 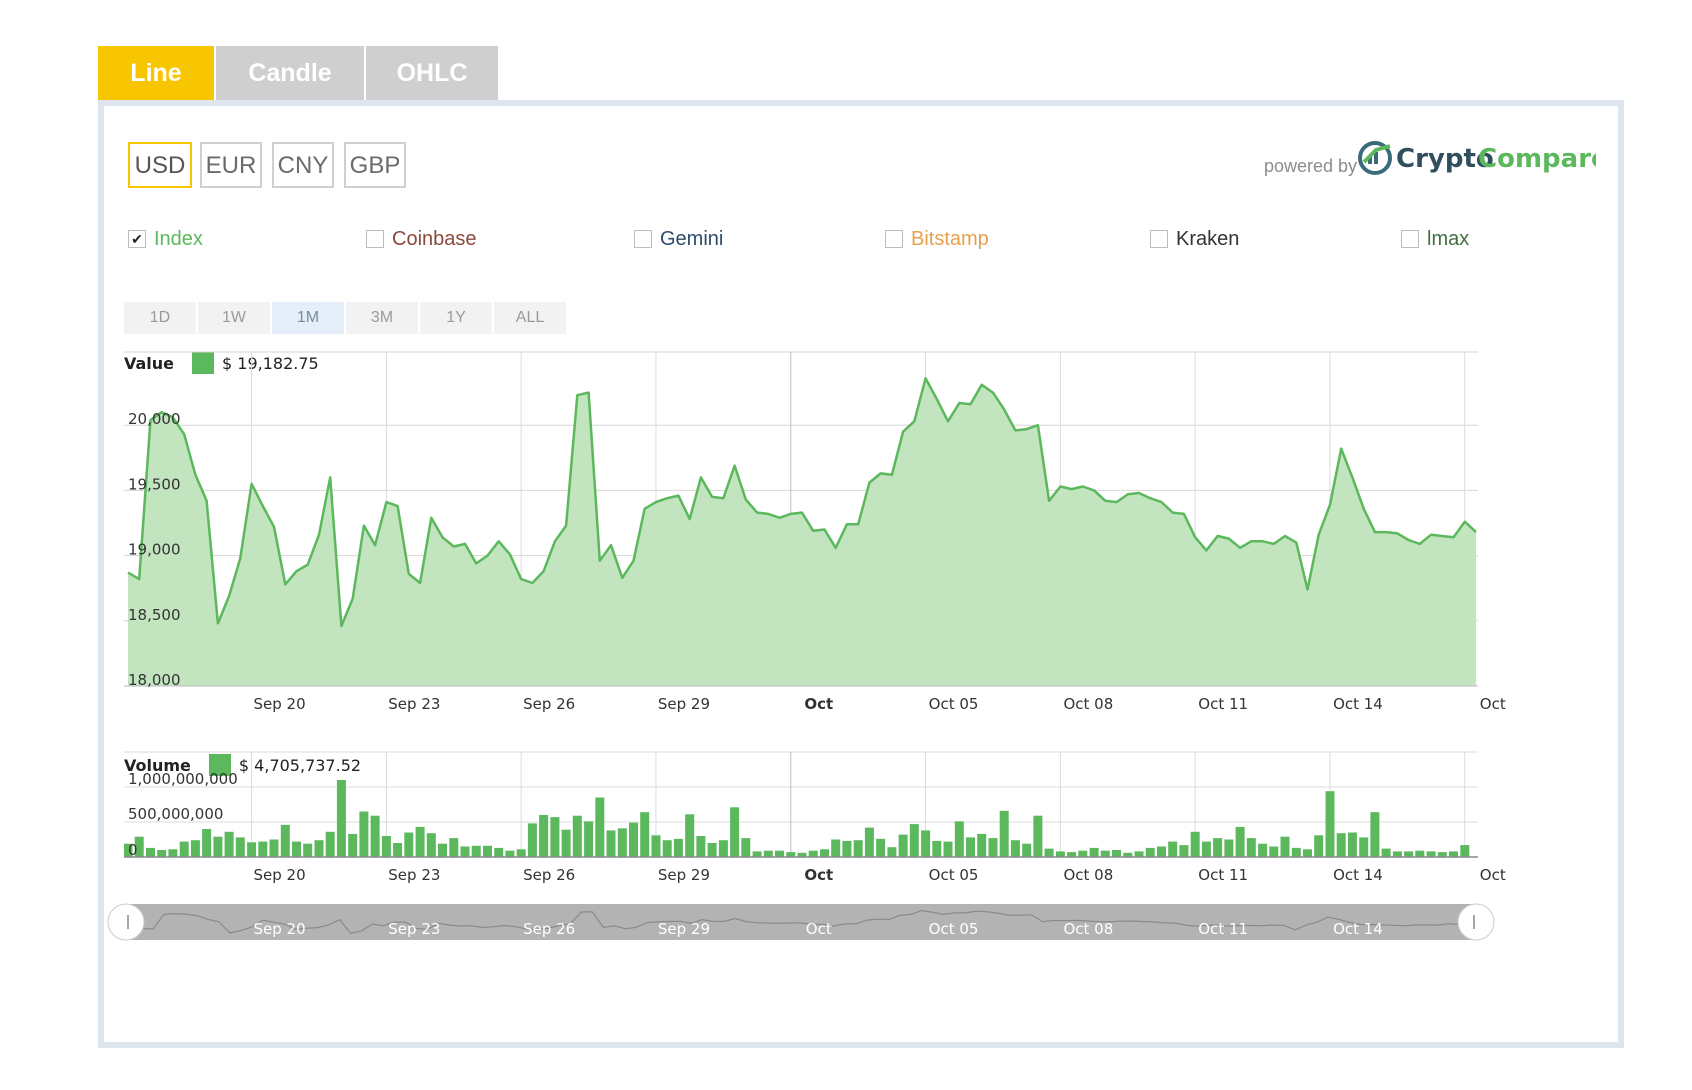 What do you see at coordinates (1088, 704) in the screenshot?
I see `price-x-tick-label: Oct 08` at bounding box center [1088, 704].